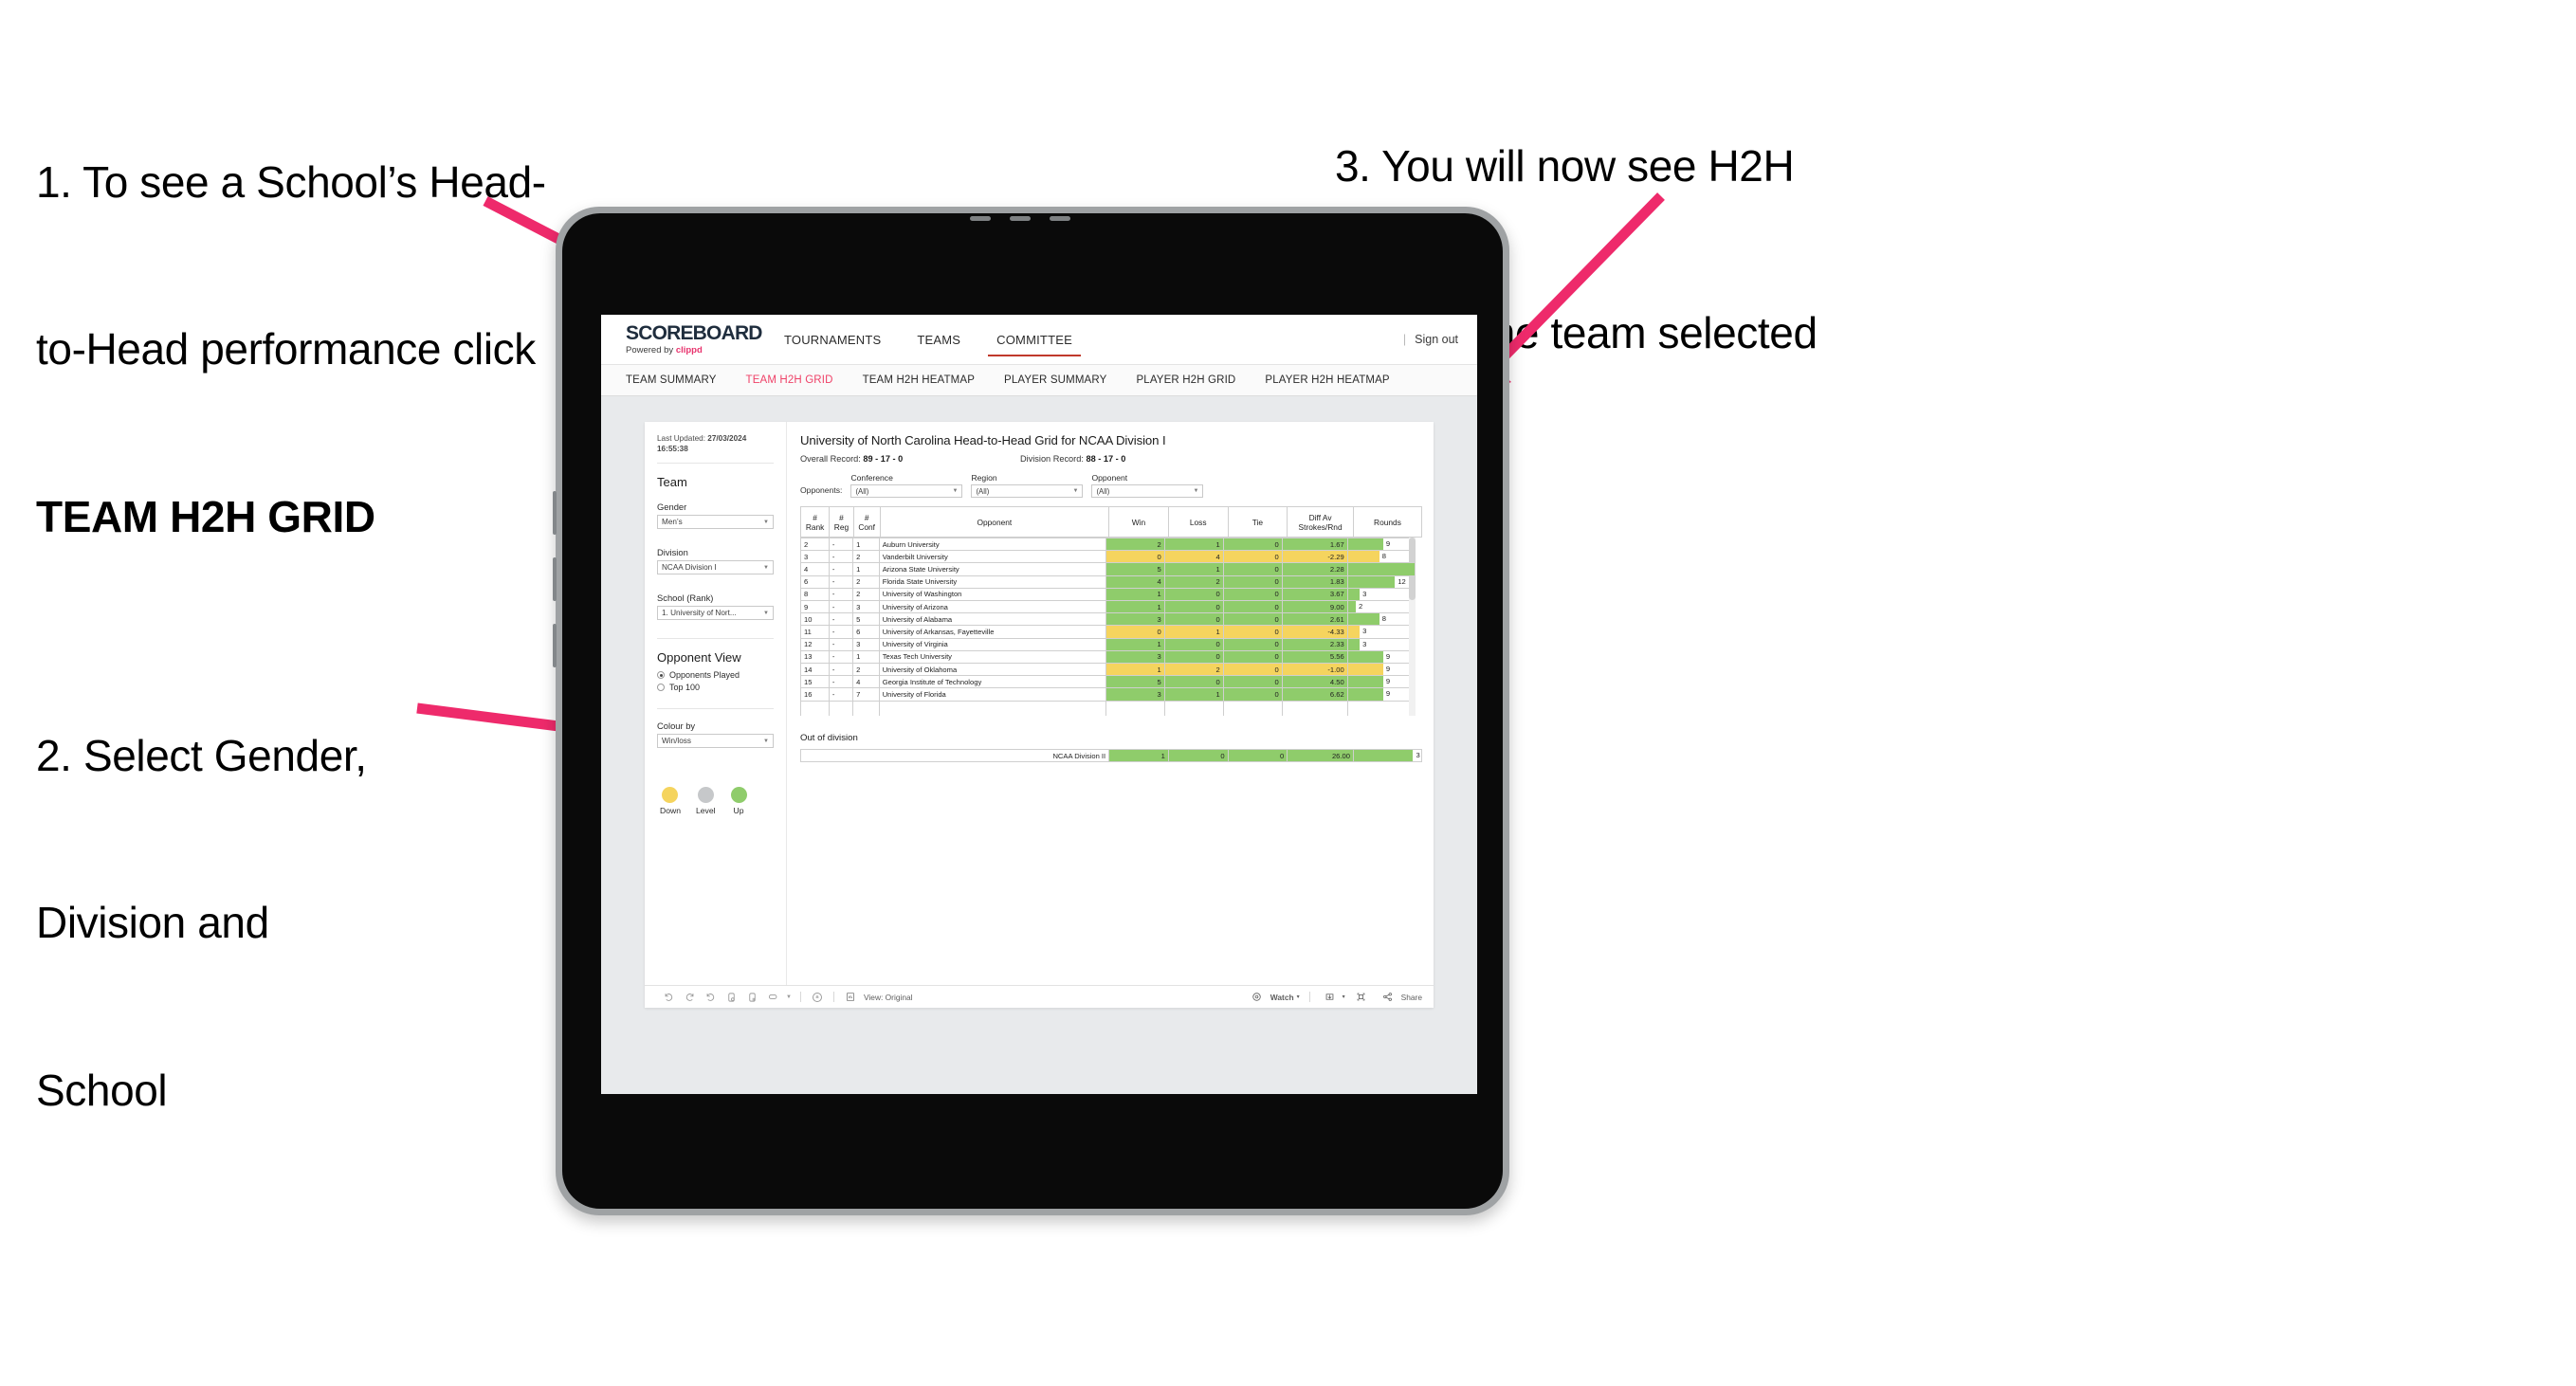 The width and height of the screenshot is (2576, 1386). Describe the element at coordinates (984, 478) in the screenshot. I see `region-filter-label: Region` at that location.